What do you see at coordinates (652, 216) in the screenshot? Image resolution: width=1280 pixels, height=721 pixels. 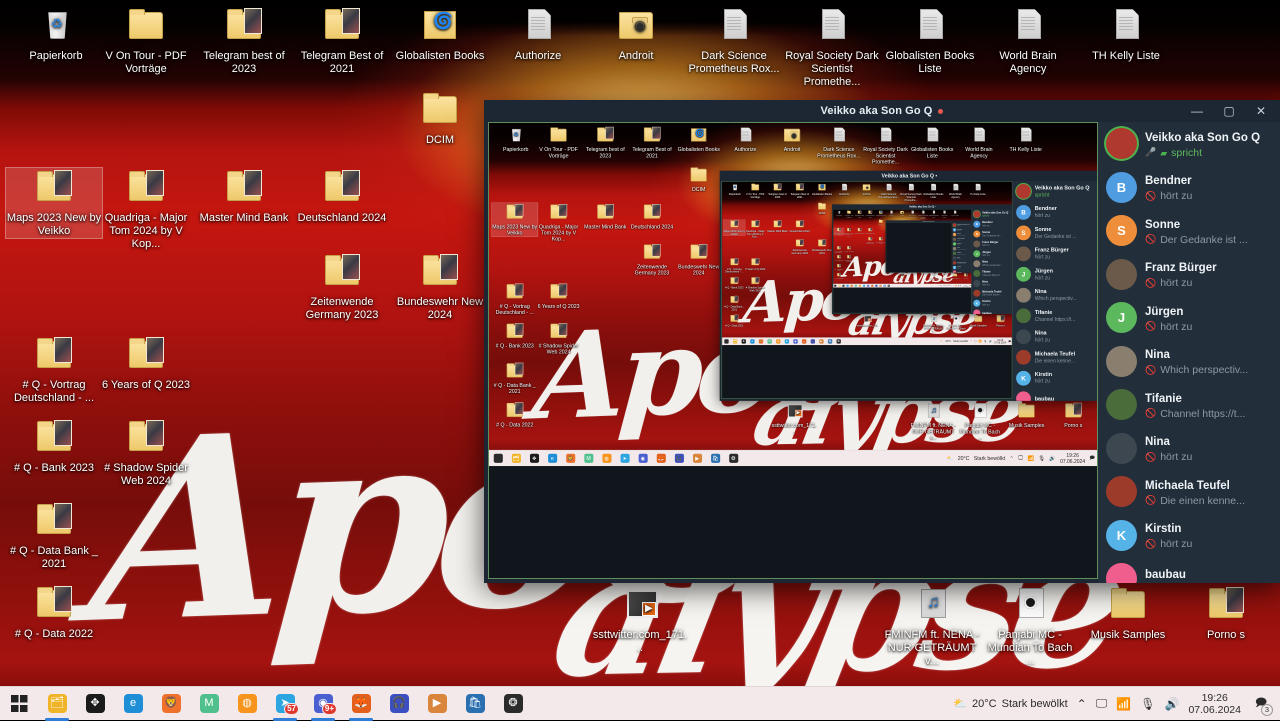 I see `desktop-icon: Deutschland 2024` at bounding box center [652, 216].